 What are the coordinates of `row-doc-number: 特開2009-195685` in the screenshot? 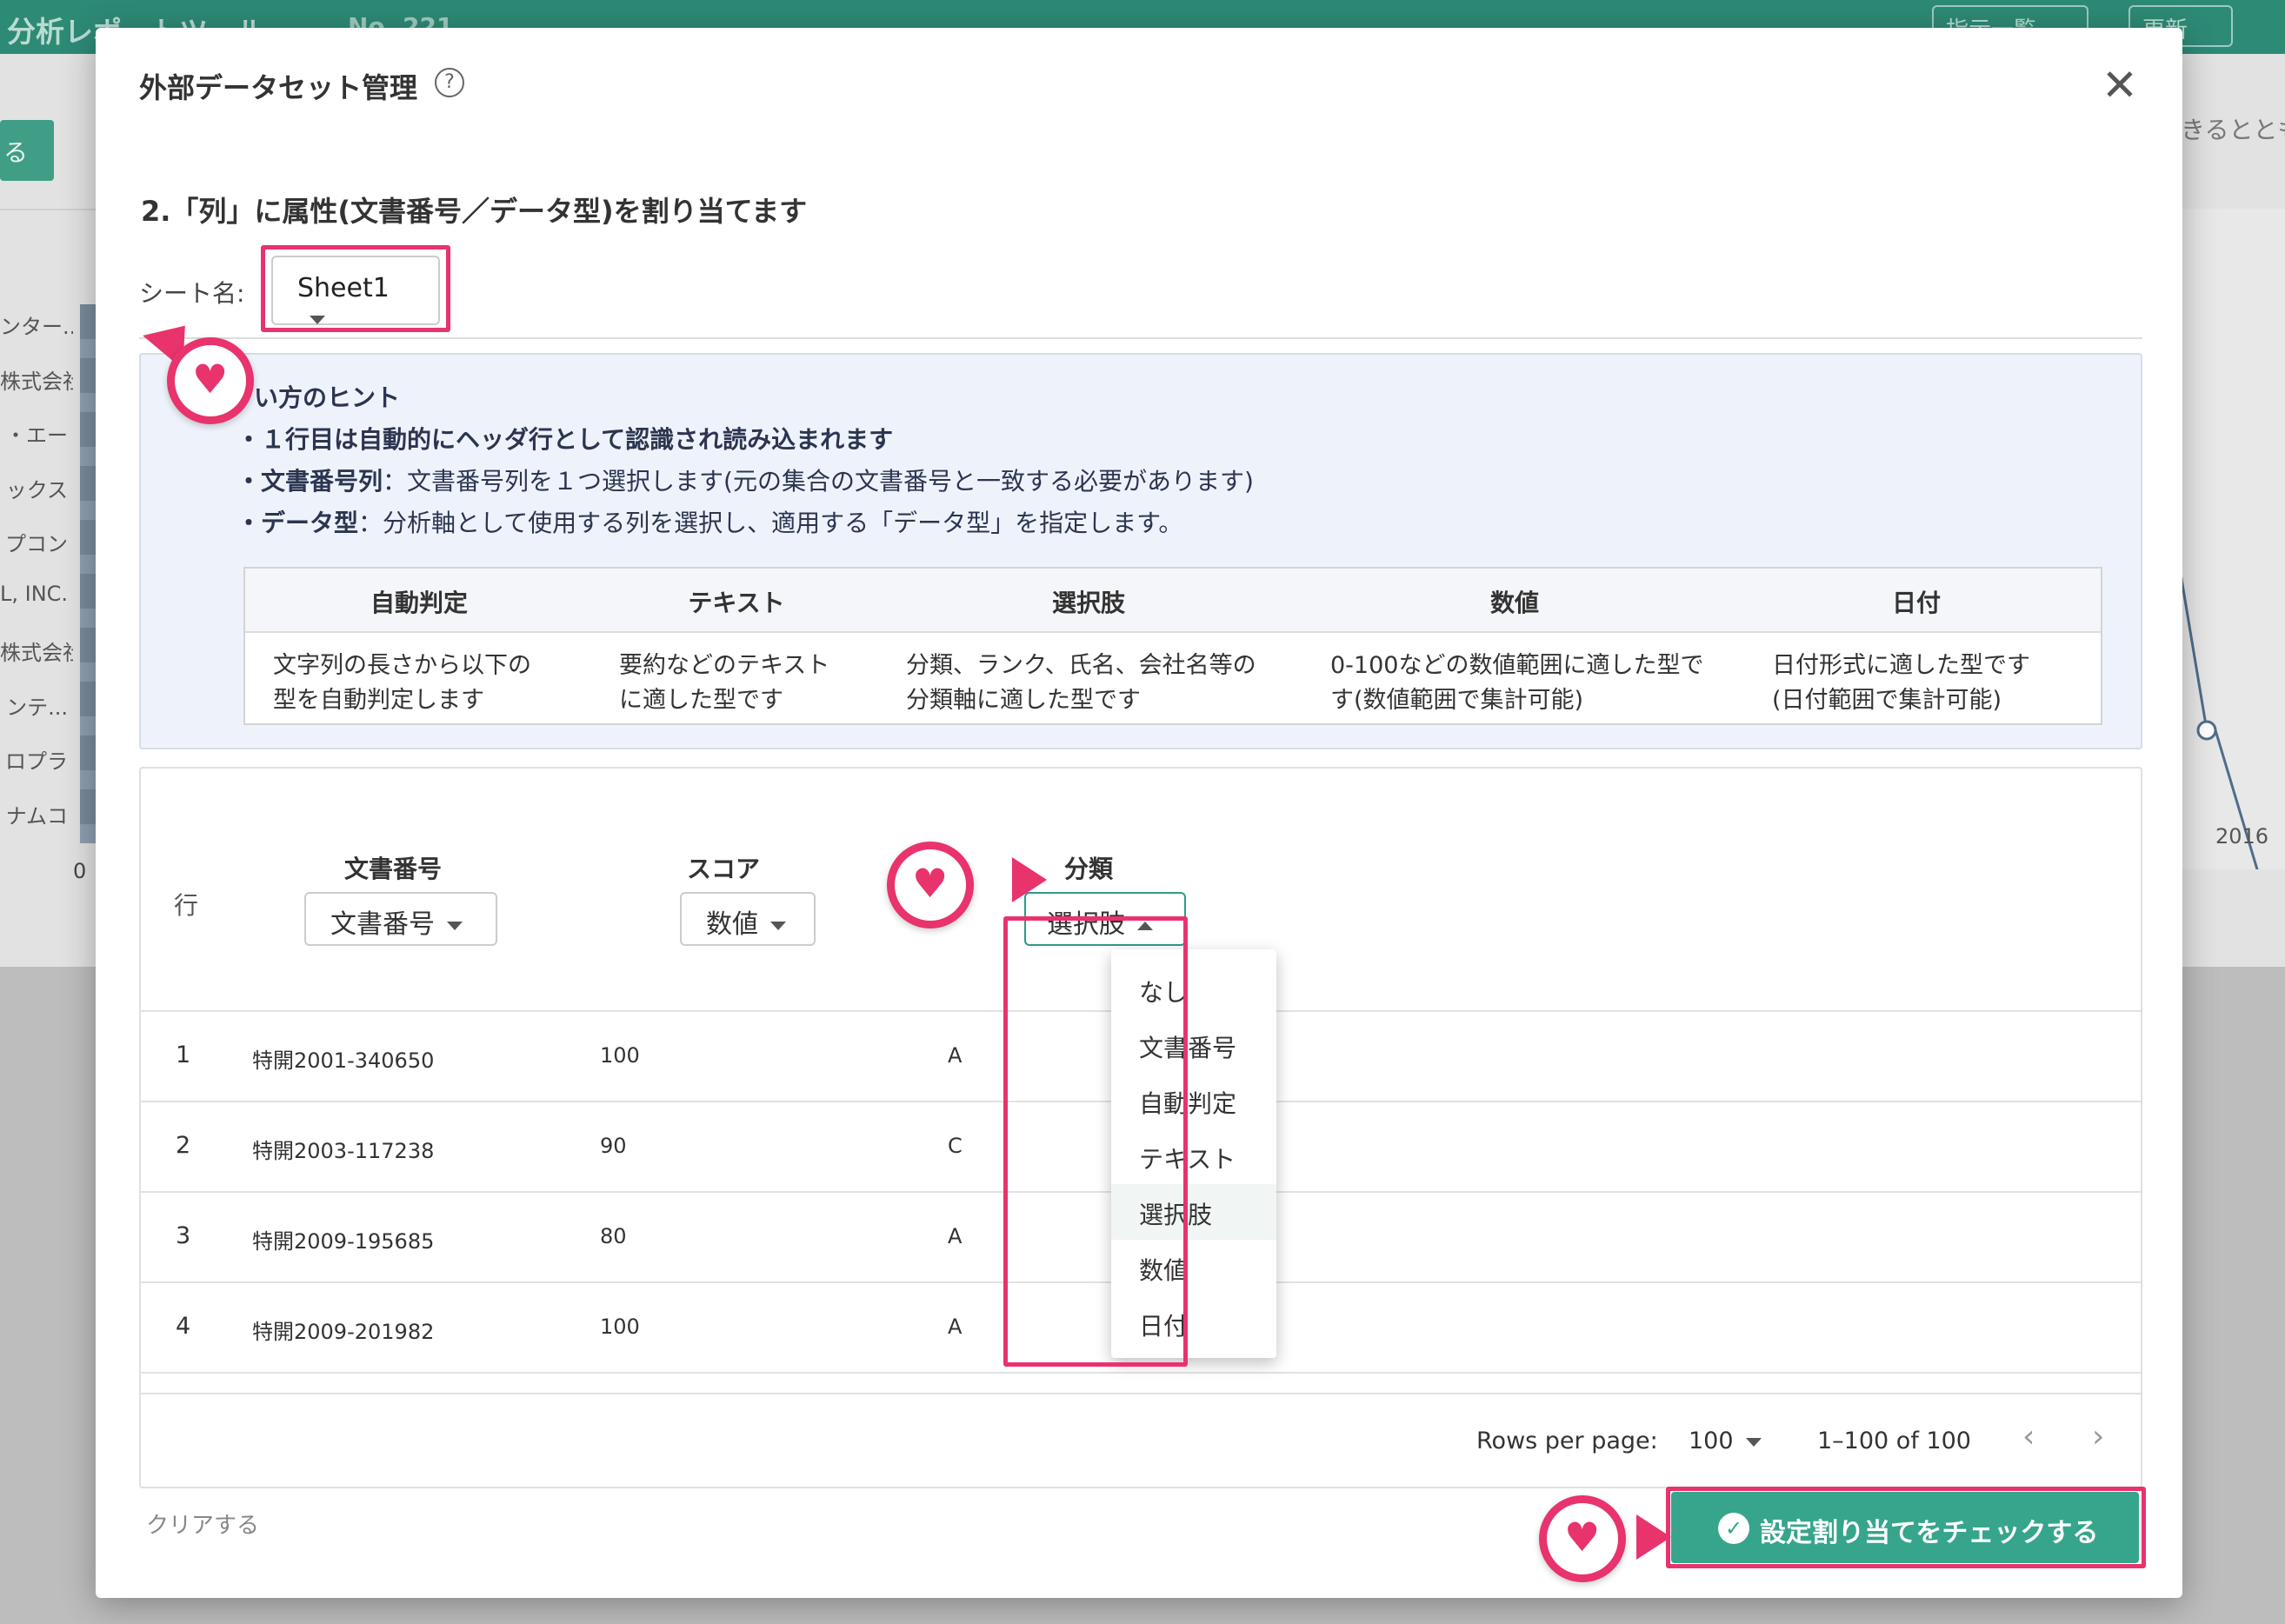 It's located at (344, 1242).